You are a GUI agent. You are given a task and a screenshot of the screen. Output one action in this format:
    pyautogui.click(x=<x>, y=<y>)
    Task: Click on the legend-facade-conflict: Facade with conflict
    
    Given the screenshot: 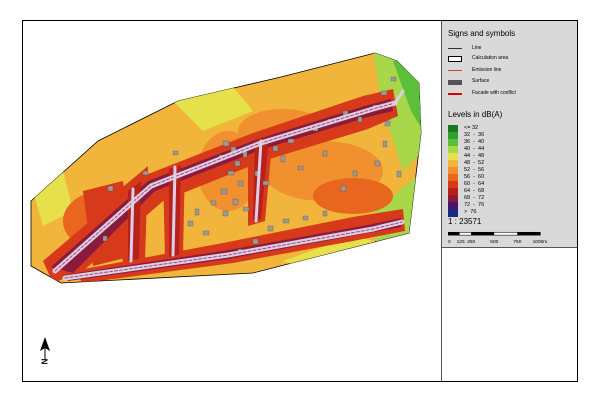 What is the action you would take?
    pyautogui.click(x=511, y=94)
    